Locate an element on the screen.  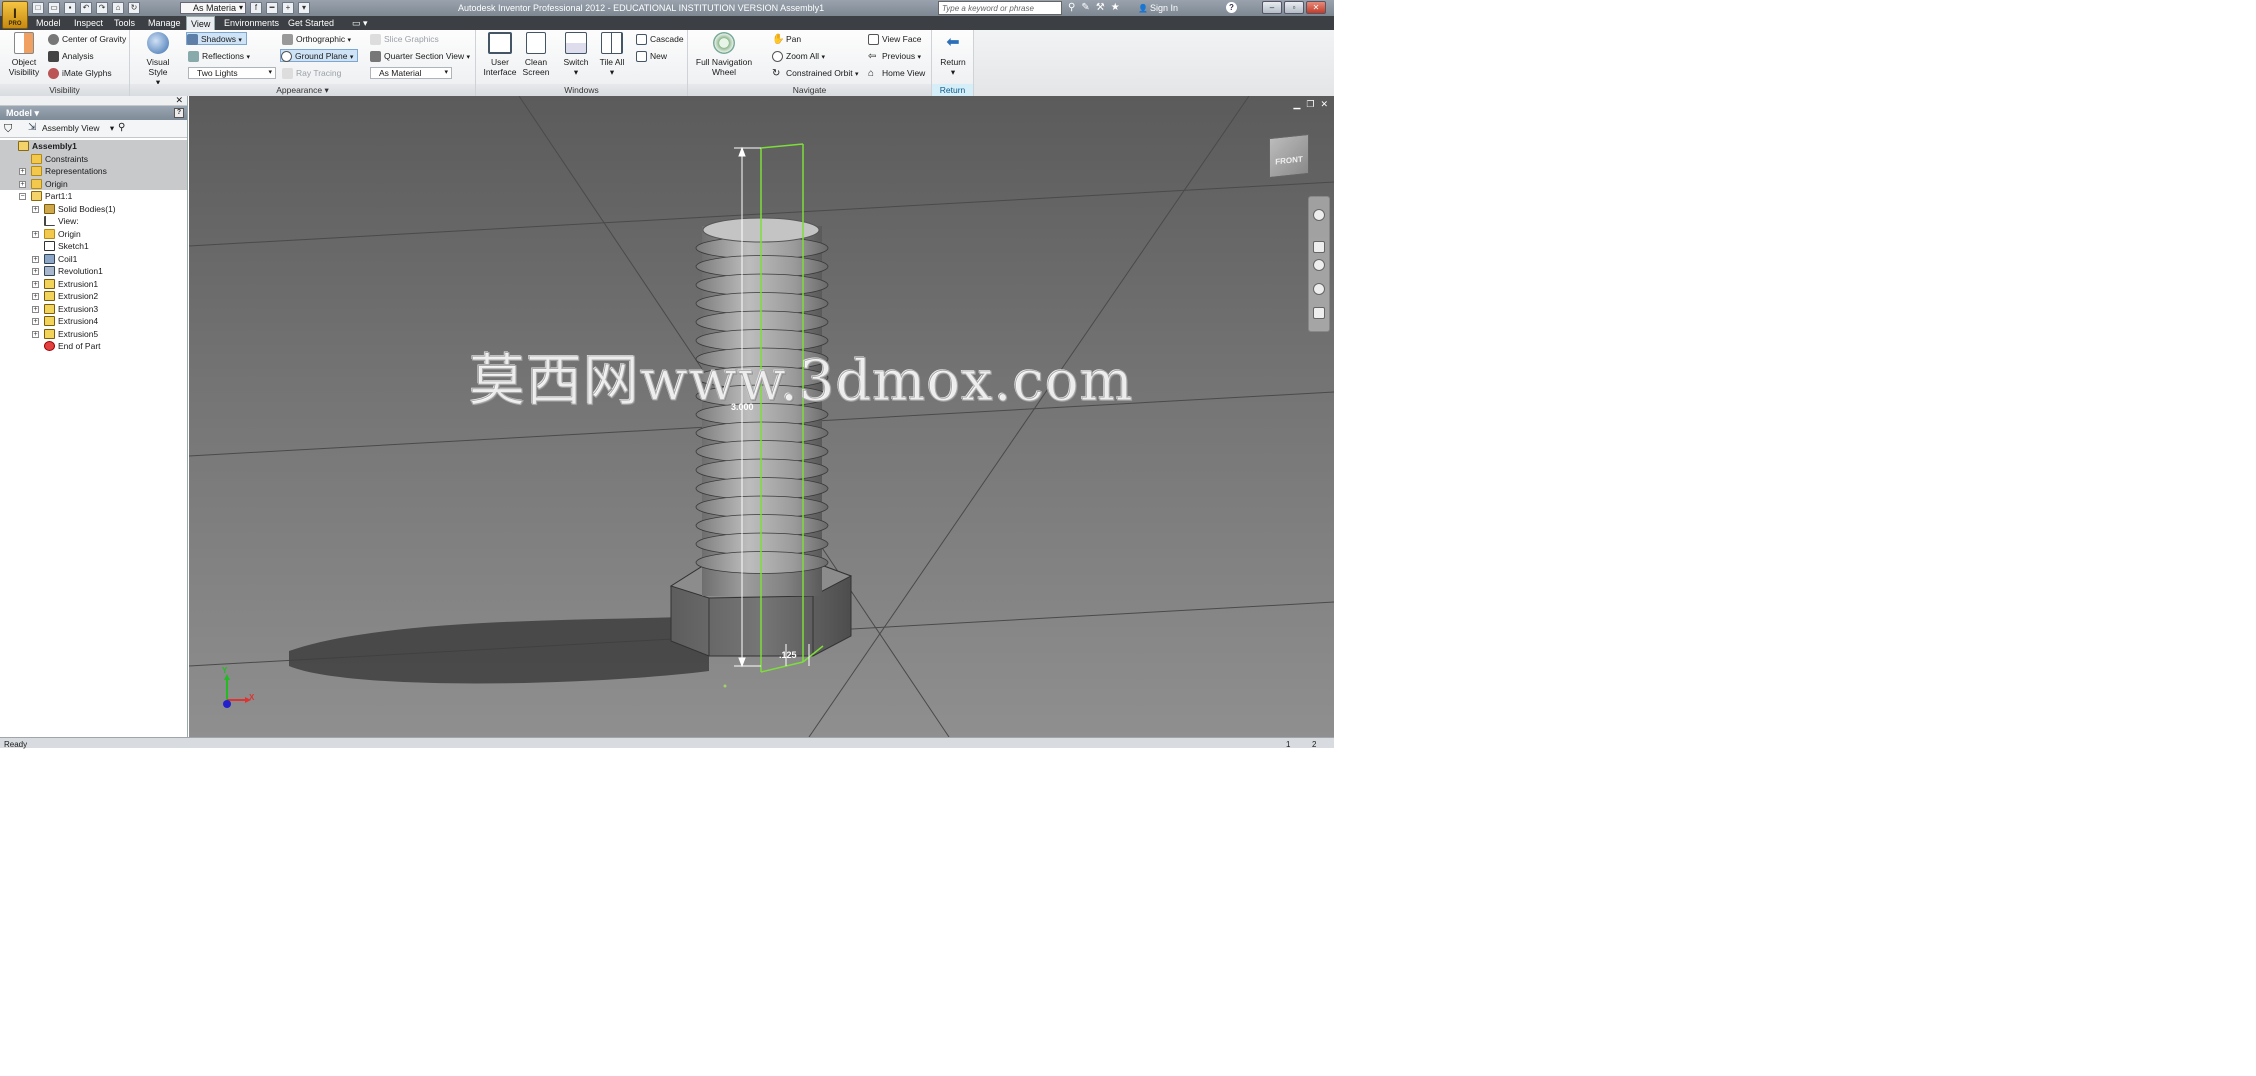
switch-button: Switch ▾ is located at coordinates (576, 54).